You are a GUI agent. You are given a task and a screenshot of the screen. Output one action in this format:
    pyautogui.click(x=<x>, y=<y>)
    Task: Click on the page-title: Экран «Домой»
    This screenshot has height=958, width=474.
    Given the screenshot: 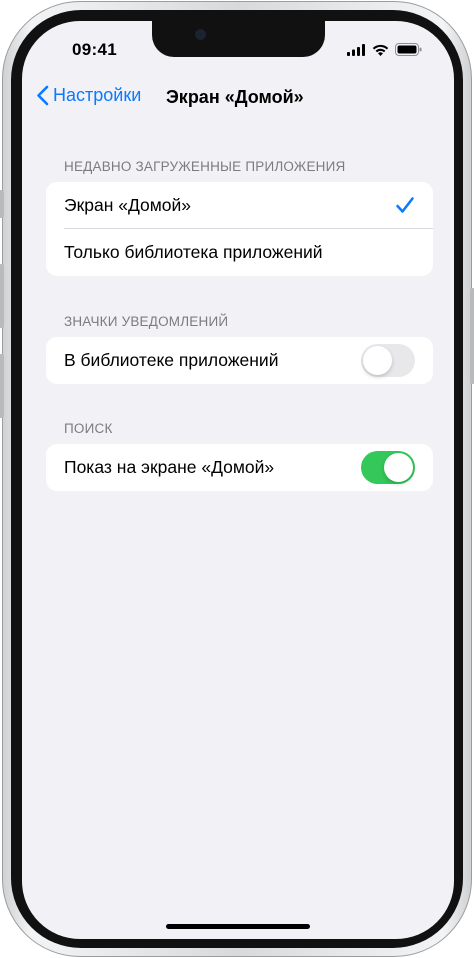 What is the action you would take?
    pyautogui.click(x=235, y=97)
    